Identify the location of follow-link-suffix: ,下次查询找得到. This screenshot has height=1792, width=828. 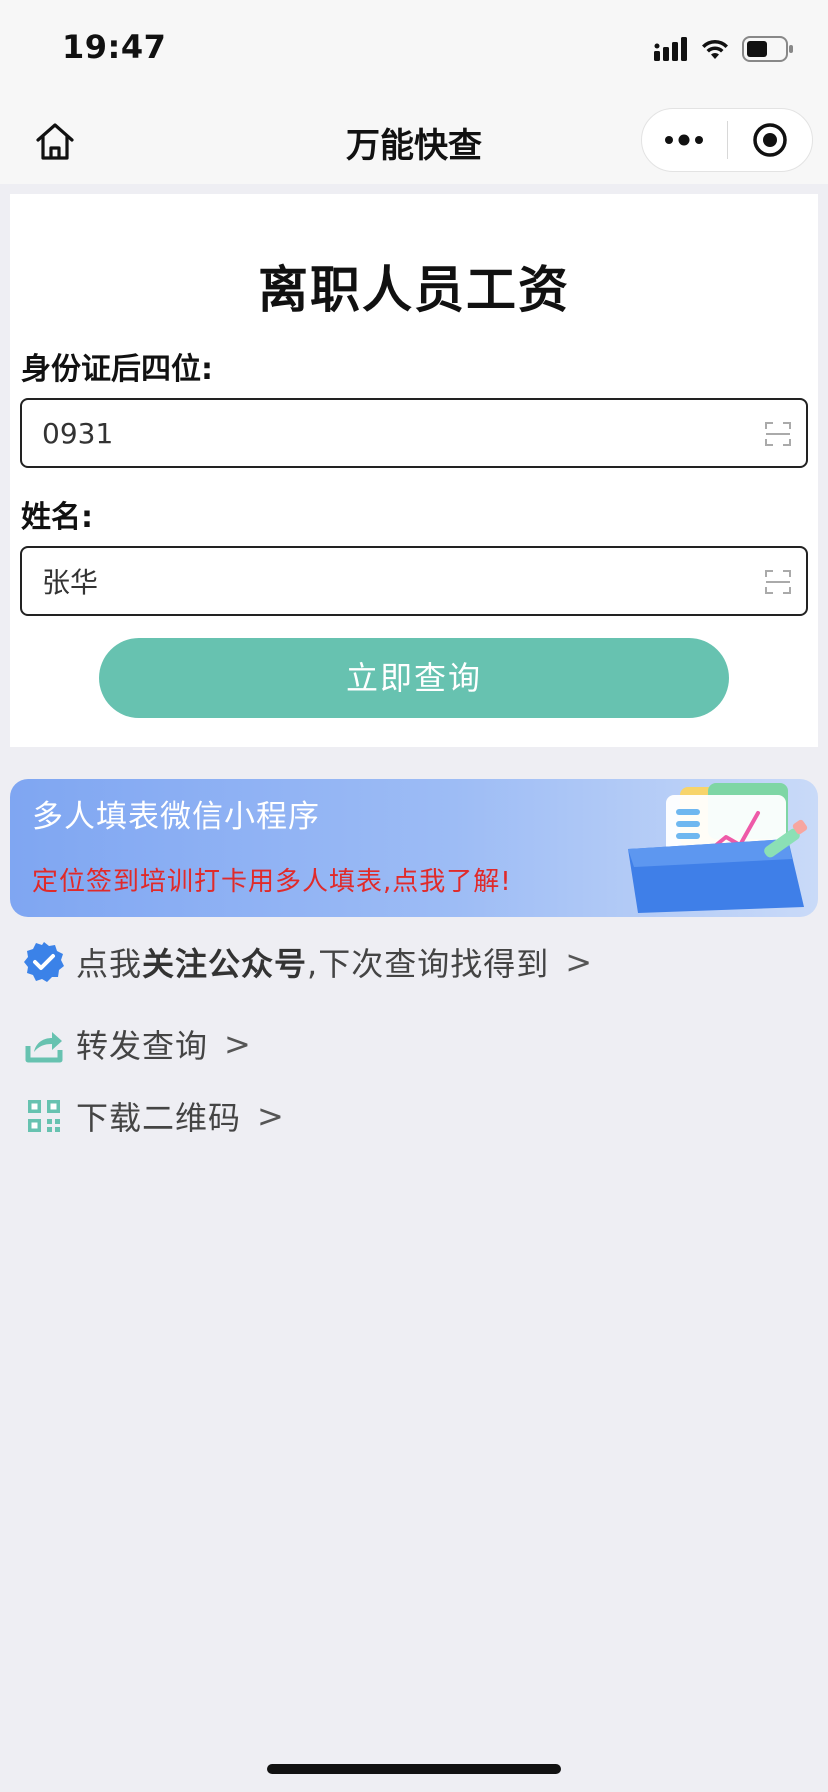
(428, 964).